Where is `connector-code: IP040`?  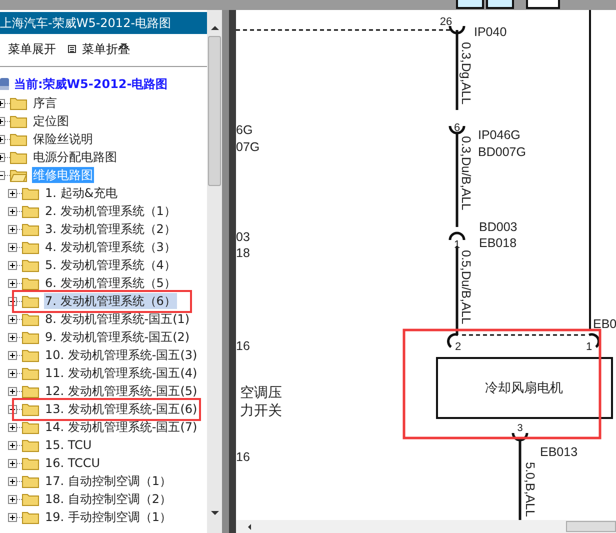 connector-code: IP040 is located at coordinates (490, 32).